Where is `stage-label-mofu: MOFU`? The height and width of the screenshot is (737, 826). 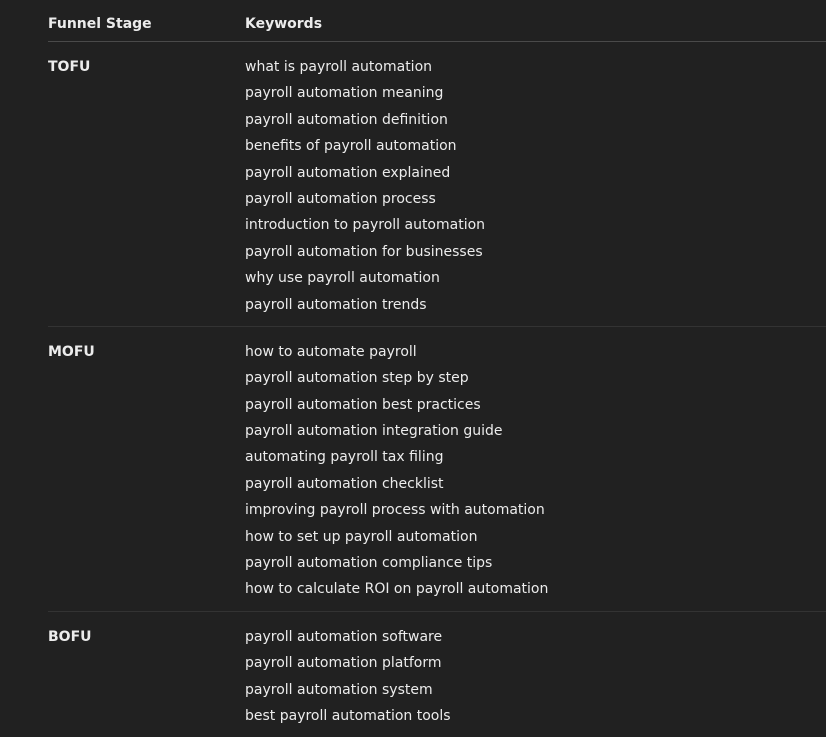
stage-label-mofu: MOFU is located at coordinates (71, 351).